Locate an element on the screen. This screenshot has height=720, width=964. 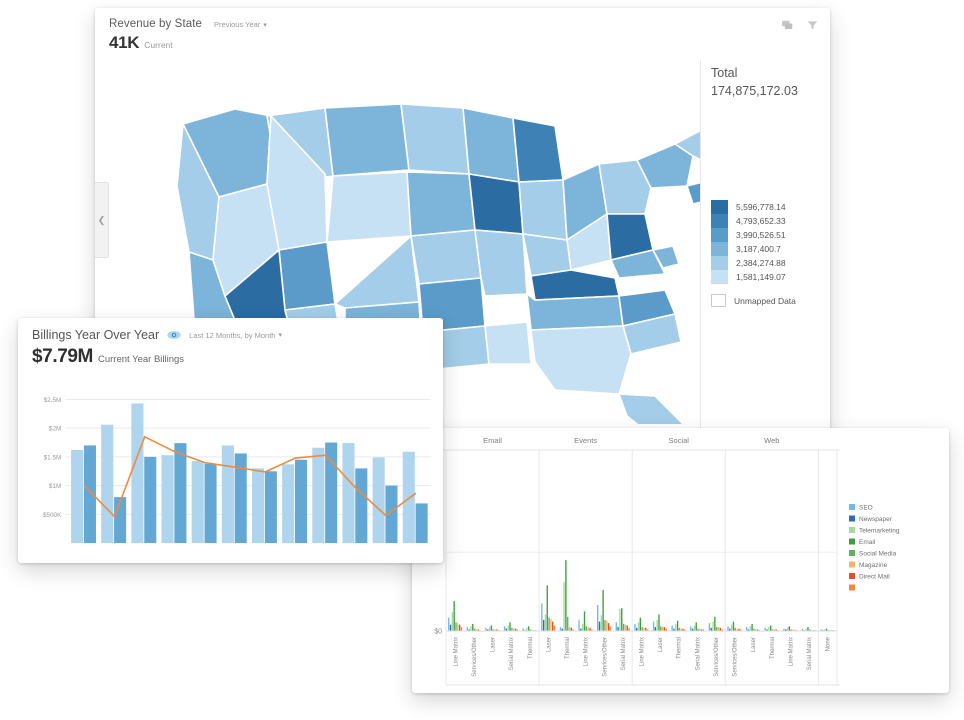
billings-title: Billings Year Over Year is located at coordinates (96, 335).